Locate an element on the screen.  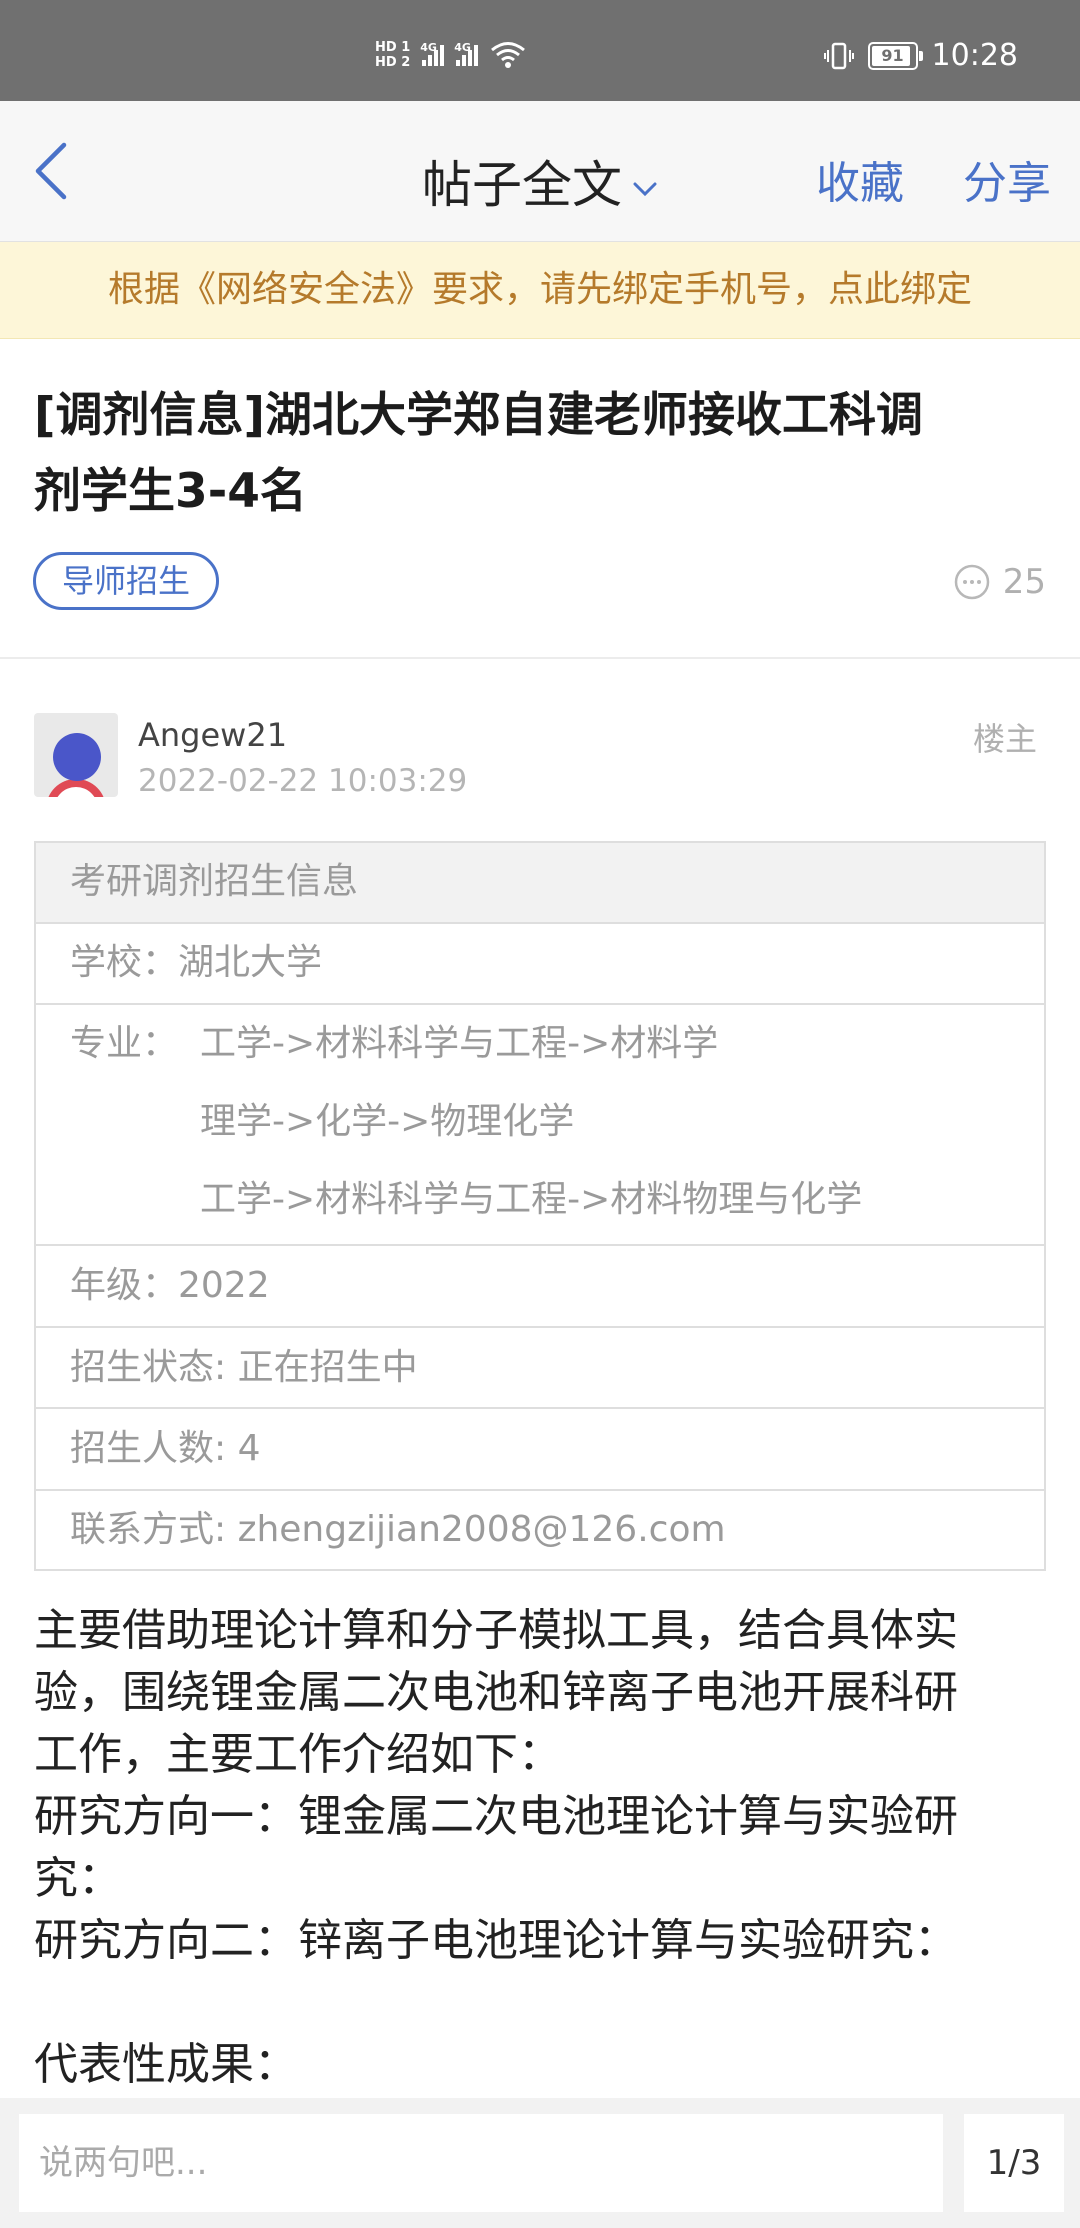
author-role-label: 楼主 is located at coordinates (1004, 739).